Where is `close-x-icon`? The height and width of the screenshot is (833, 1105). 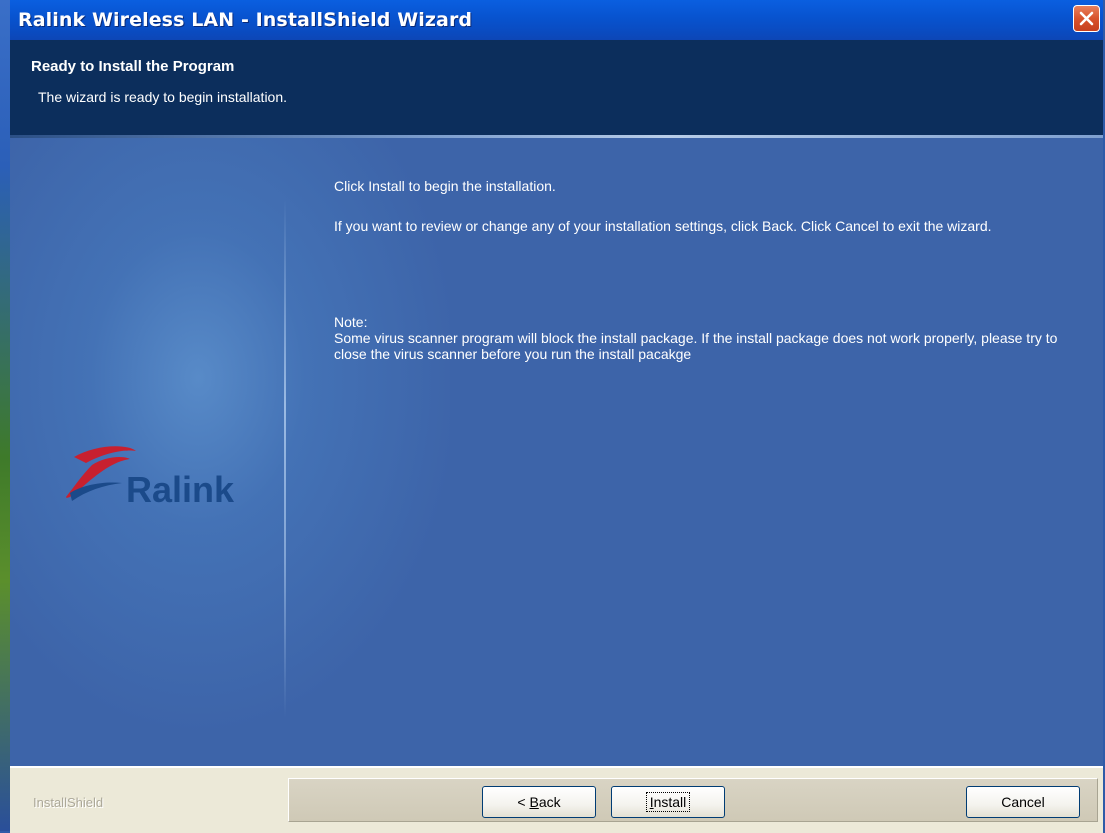 close-x-icon is located at coordinates (1086, 18).